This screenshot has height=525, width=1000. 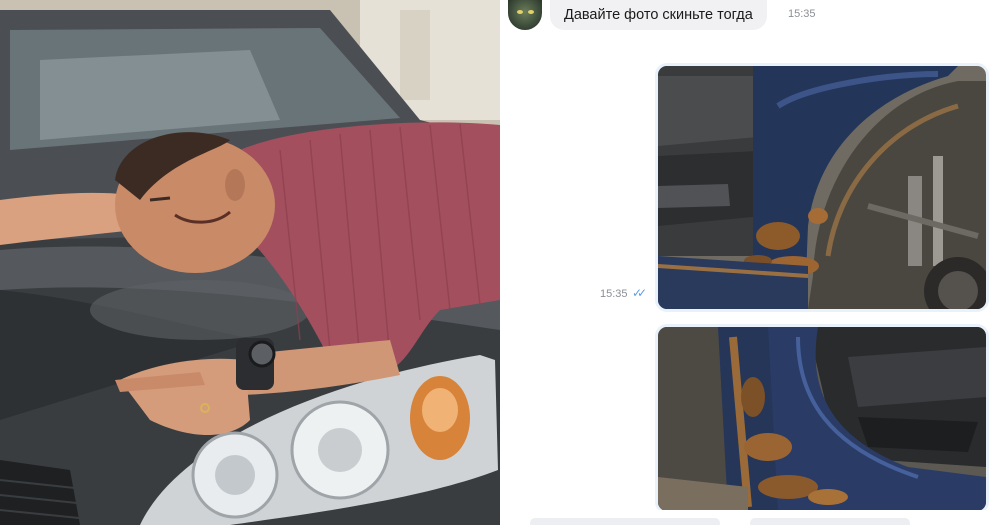 I want to click on incoming-message-text: Давайте фото скиньте тогда, so click(x=658, y=15).